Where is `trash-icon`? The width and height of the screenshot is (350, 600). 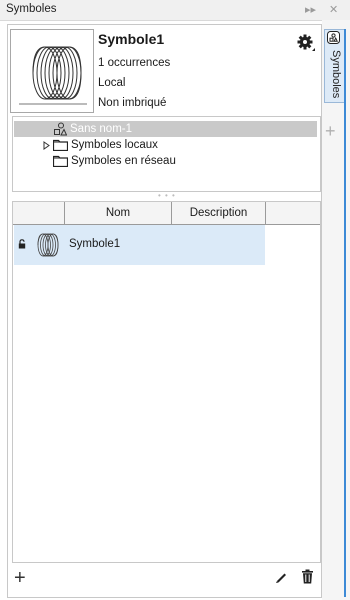 trash-icon is located at coordinates (307, 576).